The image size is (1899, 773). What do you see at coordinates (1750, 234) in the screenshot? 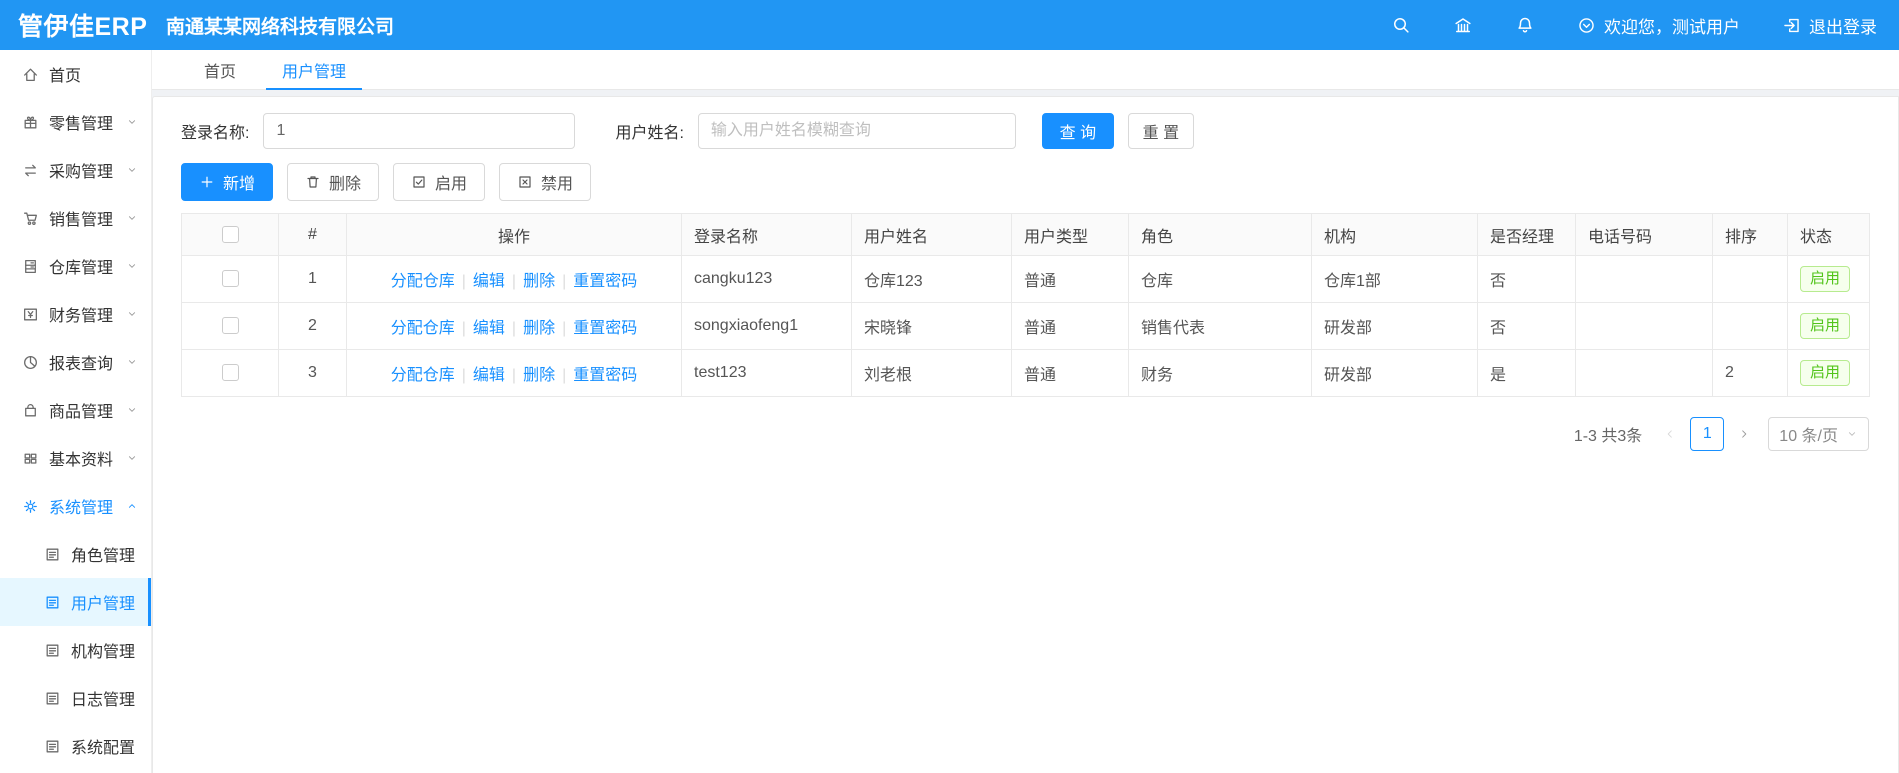
I see `column-header: 排序` at bounding box center [1750, 234].